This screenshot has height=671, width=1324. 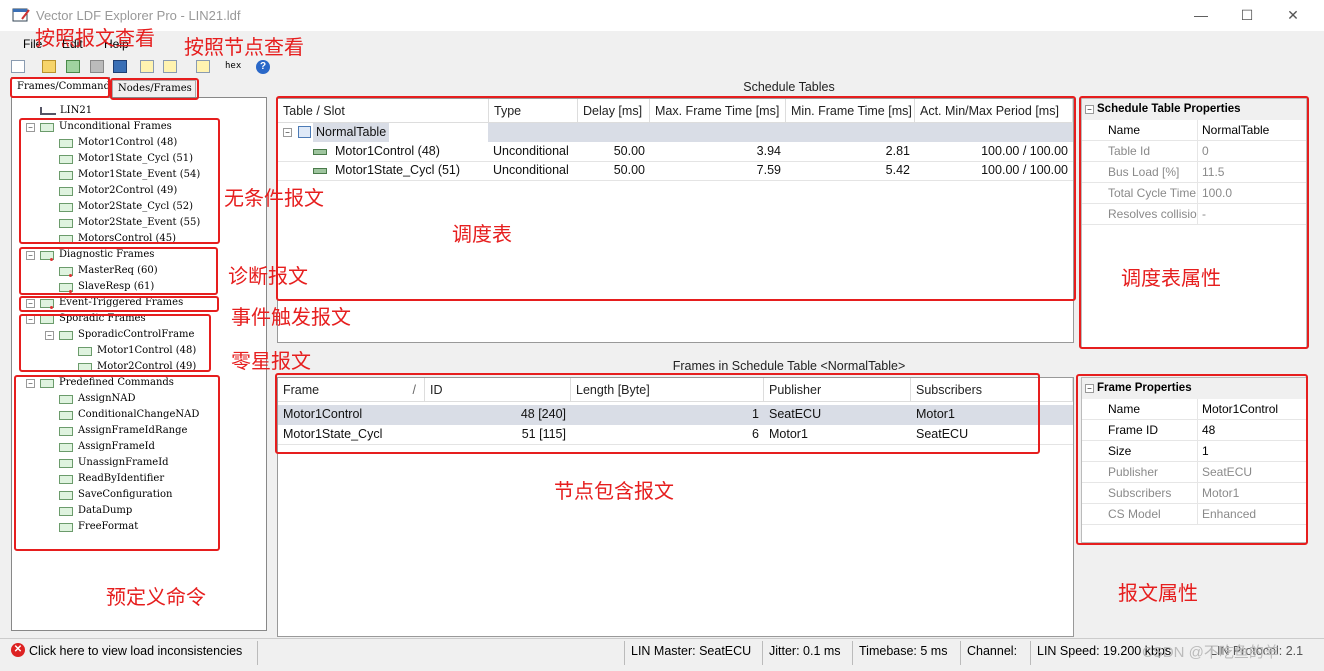 I want to click on annotation-by-node: 按照节点查看, so click(x=244, y=47).